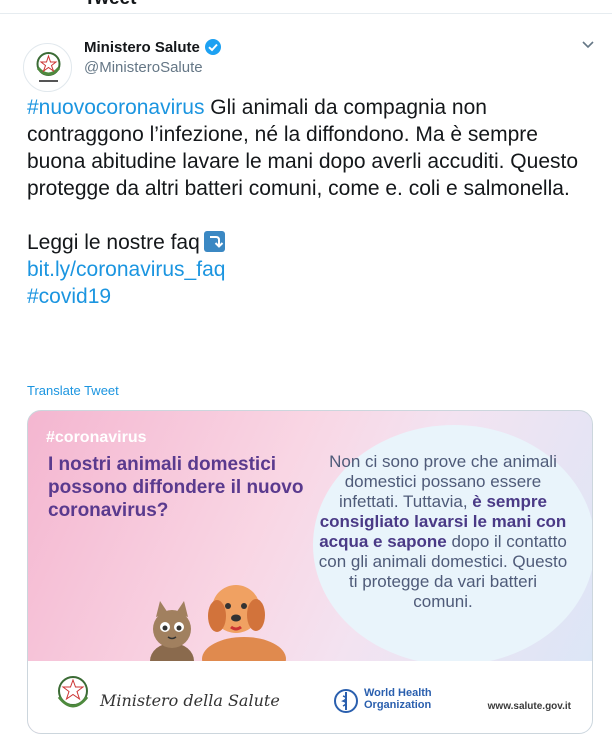 This screenshot has width=612, height=745. What do you see at coordinates (73, 692) in the screenshot?
I see `italian-emblem-icon` at bounding box center [73, 692].